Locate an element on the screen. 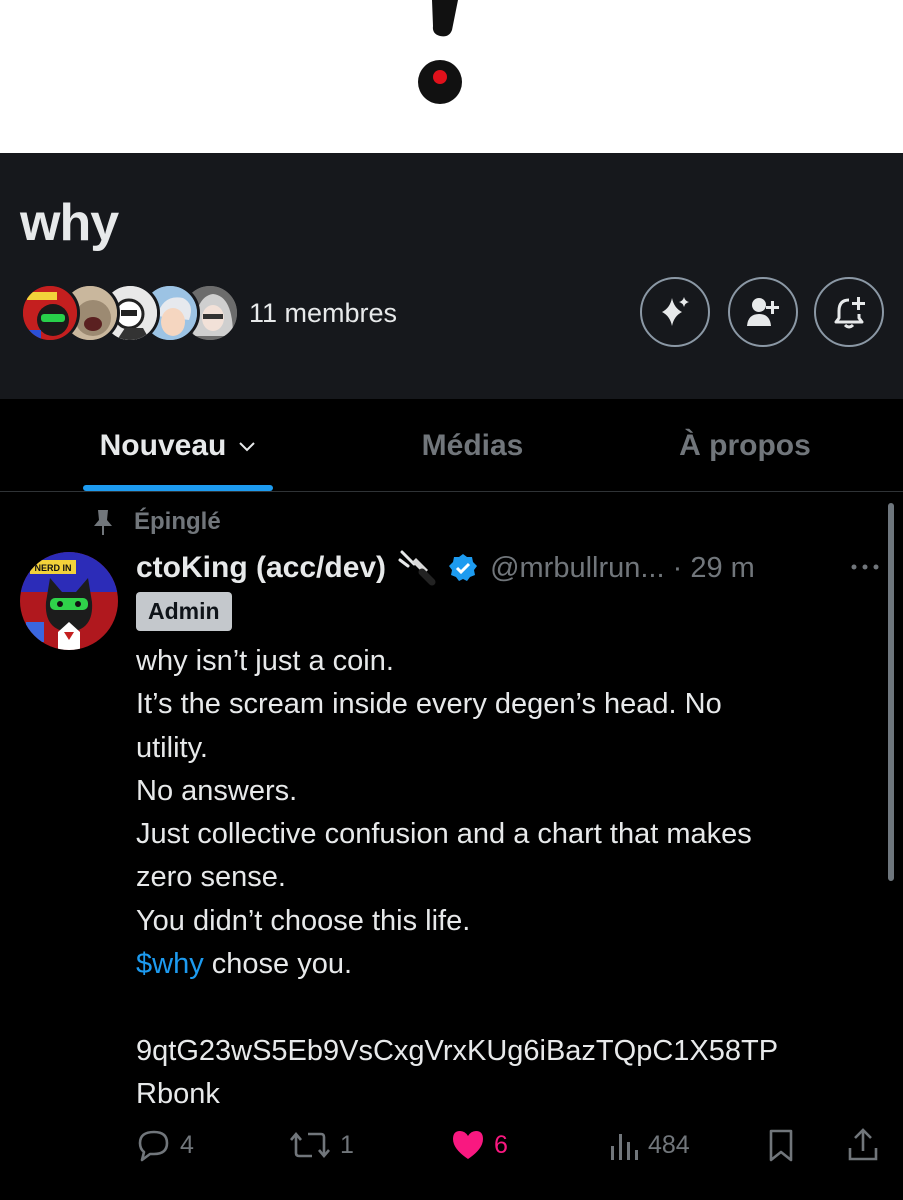  post-author-avatar: NERD IN is located at coordinates (69, 601).